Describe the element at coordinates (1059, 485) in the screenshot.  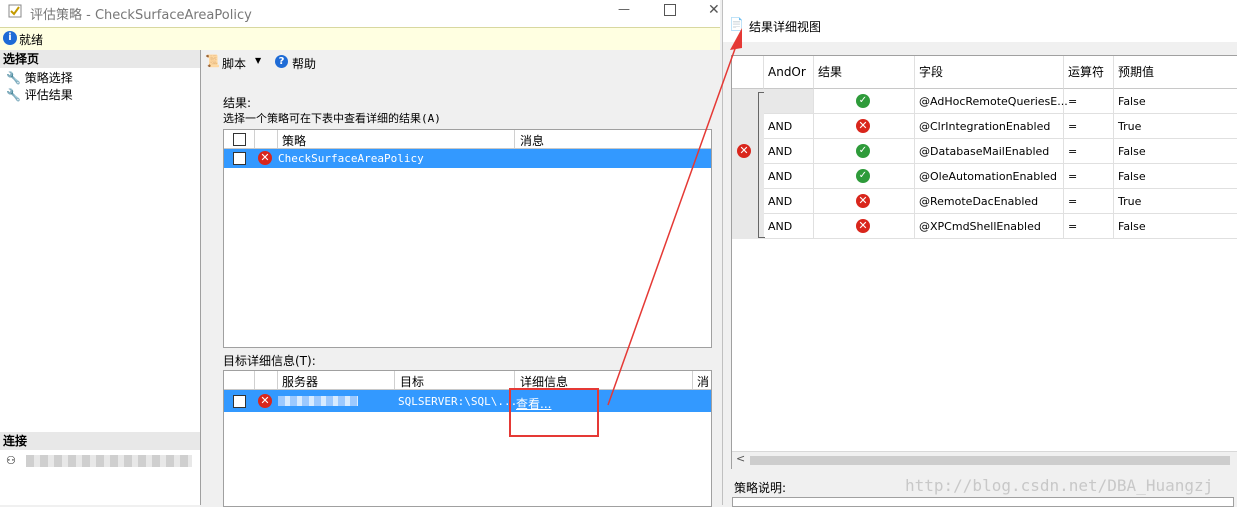
I see `watermark: http://blog.csdn.net/DBA_Huangzj` at that location.